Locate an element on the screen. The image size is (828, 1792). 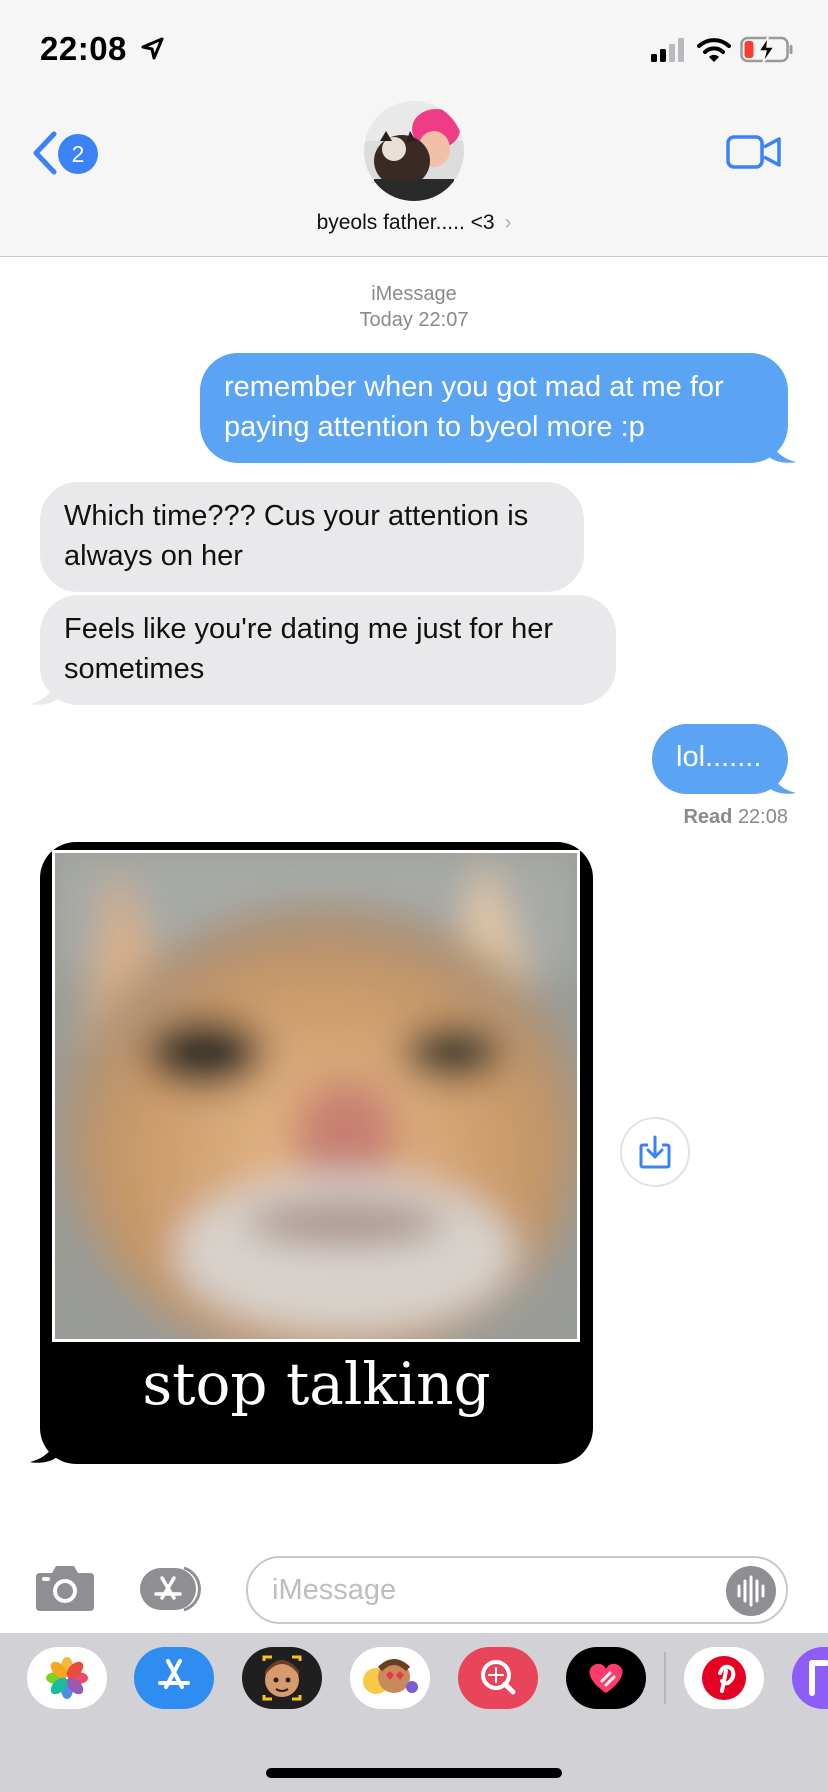
heart-touch-icon is located at coordinates (606, 1678).